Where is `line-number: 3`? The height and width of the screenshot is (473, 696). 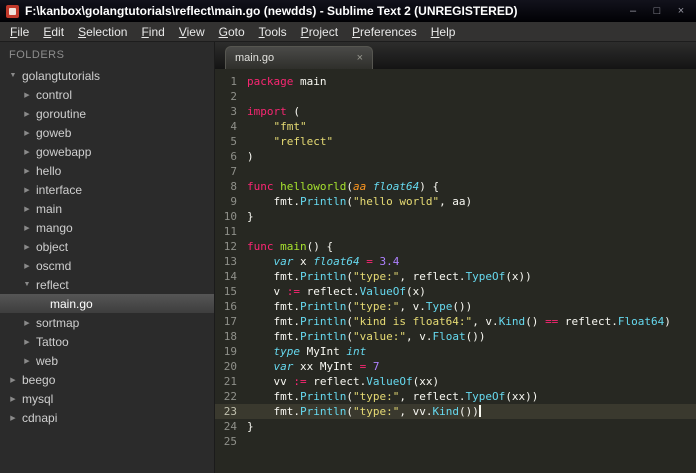 line-number: 3 is located at coordinates (233, 111).